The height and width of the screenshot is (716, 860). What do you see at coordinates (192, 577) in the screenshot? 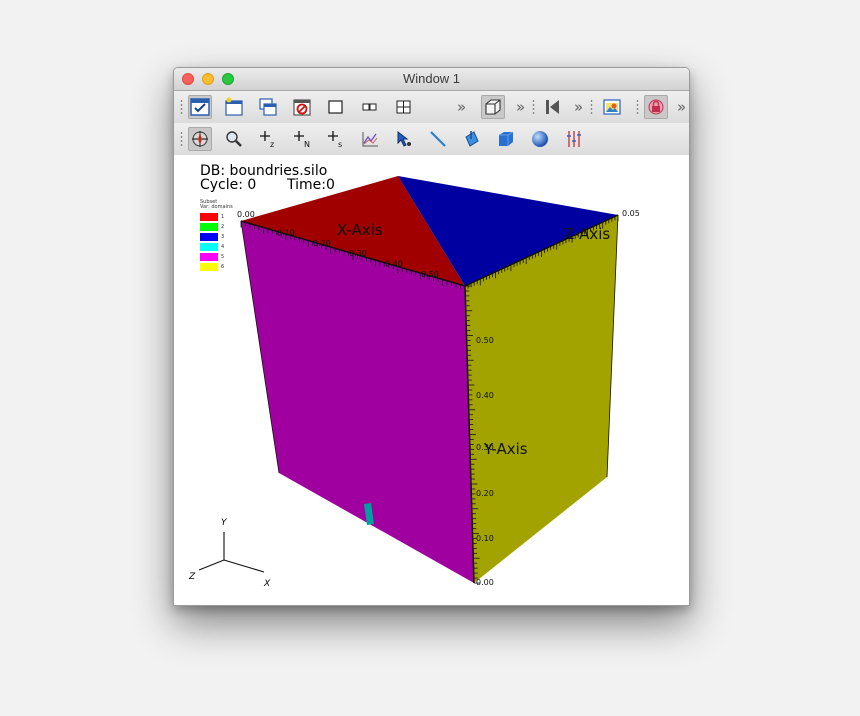
I see `triad-z-label: Z` at bounding box center [192, 577].